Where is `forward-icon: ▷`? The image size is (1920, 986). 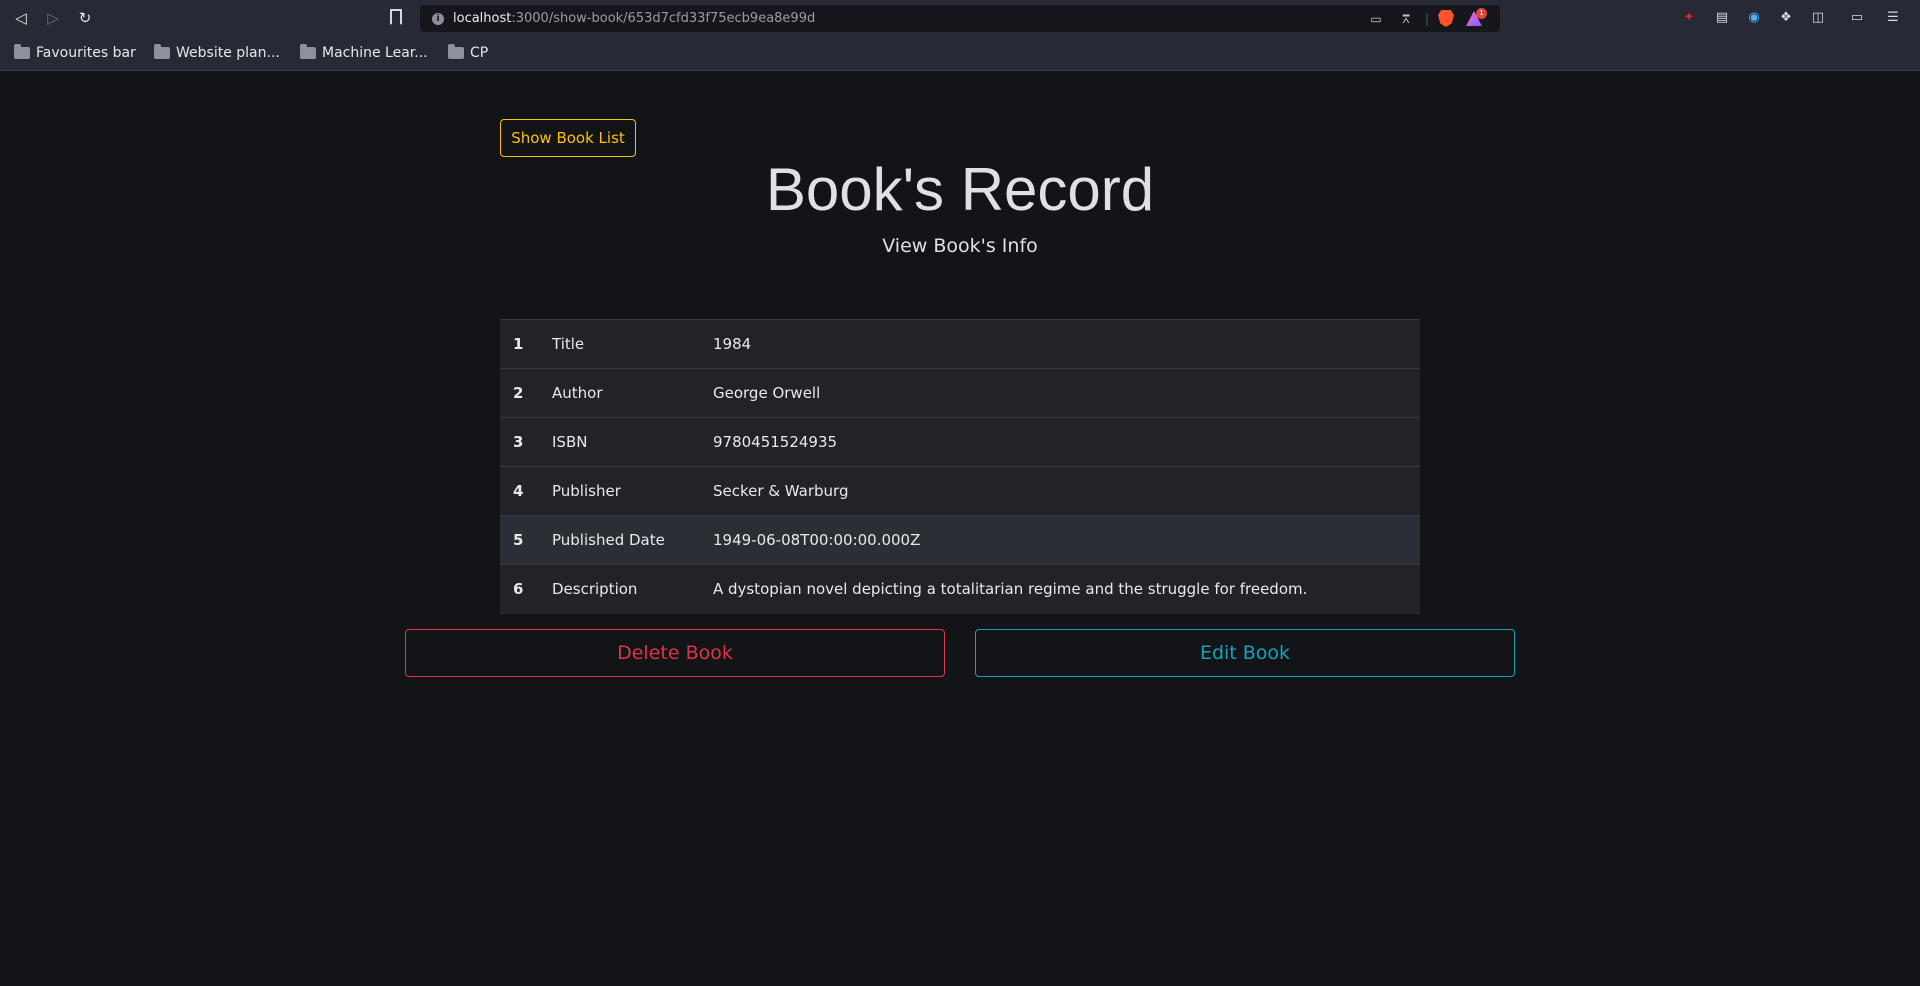 forward-icon: ▷ is located at coordinates (53, 18).